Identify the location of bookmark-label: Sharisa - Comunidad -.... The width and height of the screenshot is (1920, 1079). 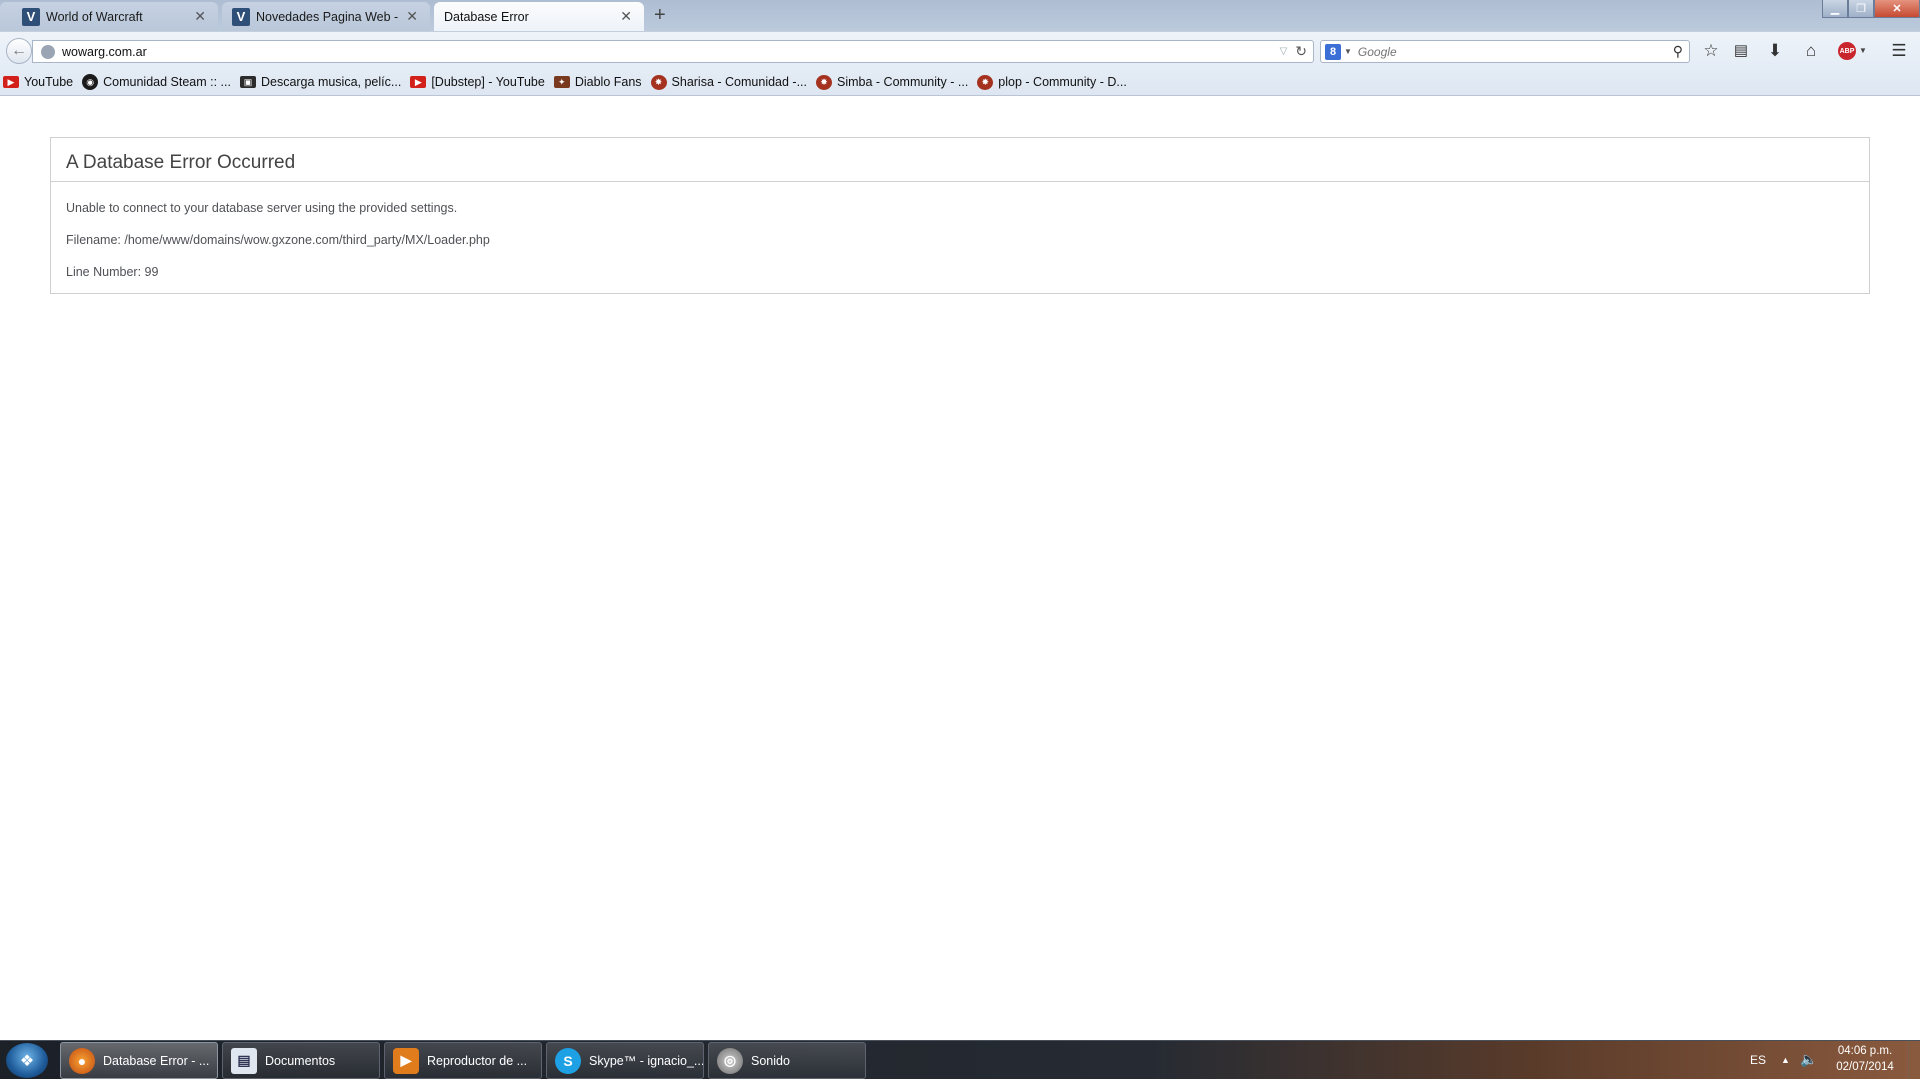
(739, 82).